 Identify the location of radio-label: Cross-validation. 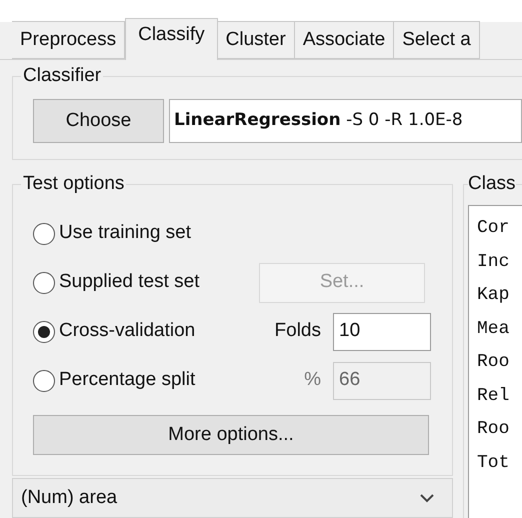
(127, 331).